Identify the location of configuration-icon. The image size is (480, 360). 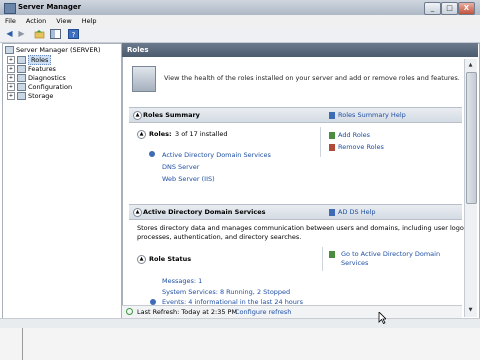
(21, 87).